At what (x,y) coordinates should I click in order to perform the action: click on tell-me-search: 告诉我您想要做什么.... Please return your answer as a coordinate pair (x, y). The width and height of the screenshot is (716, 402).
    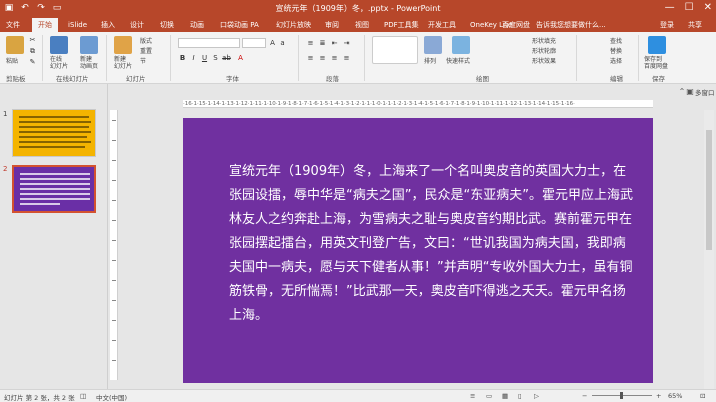
    Looking at the image, I should click on (571, 25).